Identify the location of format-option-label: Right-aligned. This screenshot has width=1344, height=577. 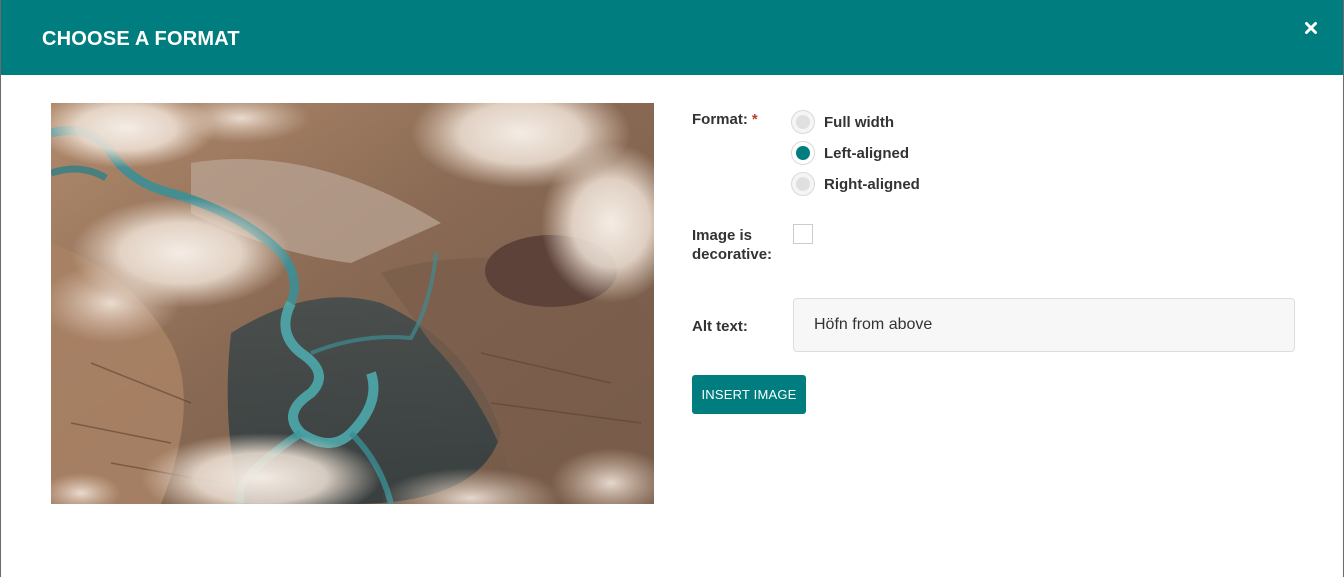
(872, 184).